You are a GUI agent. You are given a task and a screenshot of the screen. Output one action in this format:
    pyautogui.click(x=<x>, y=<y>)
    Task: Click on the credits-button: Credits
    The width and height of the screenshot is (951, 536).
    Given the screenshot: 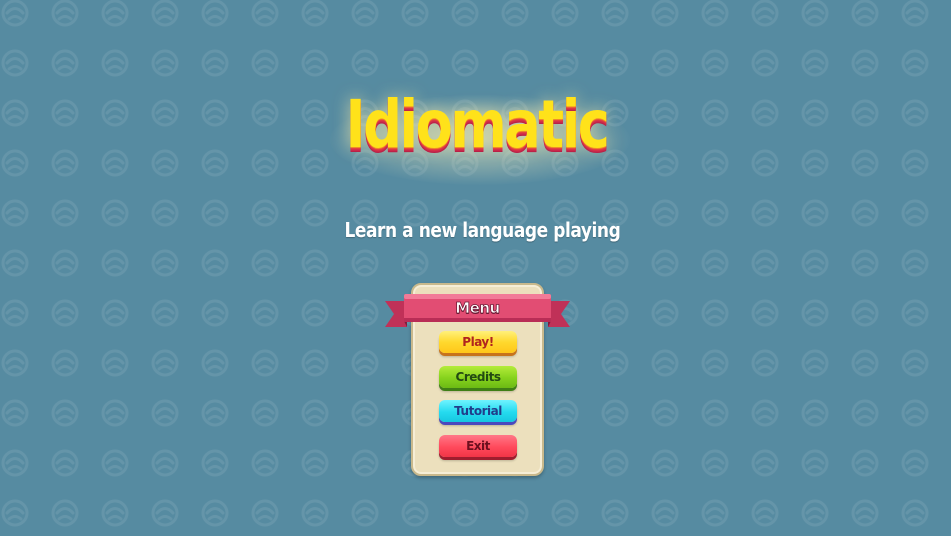 What is the action you would take?
    pyautogui.click(x=478, y=377)
    